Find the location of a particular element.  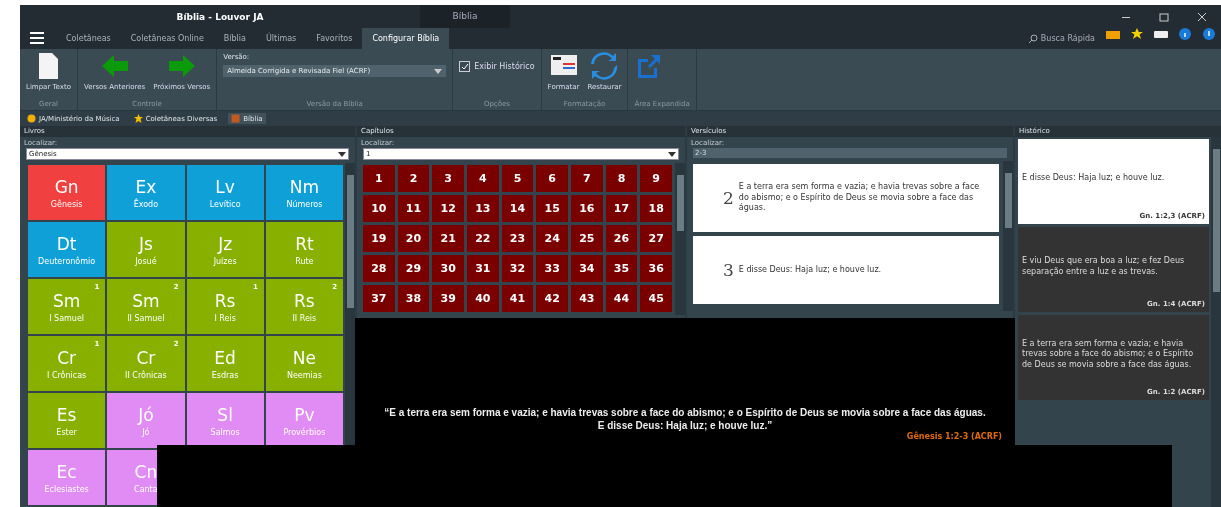

chapter-button: 12 is located at coordinates (448, 208).